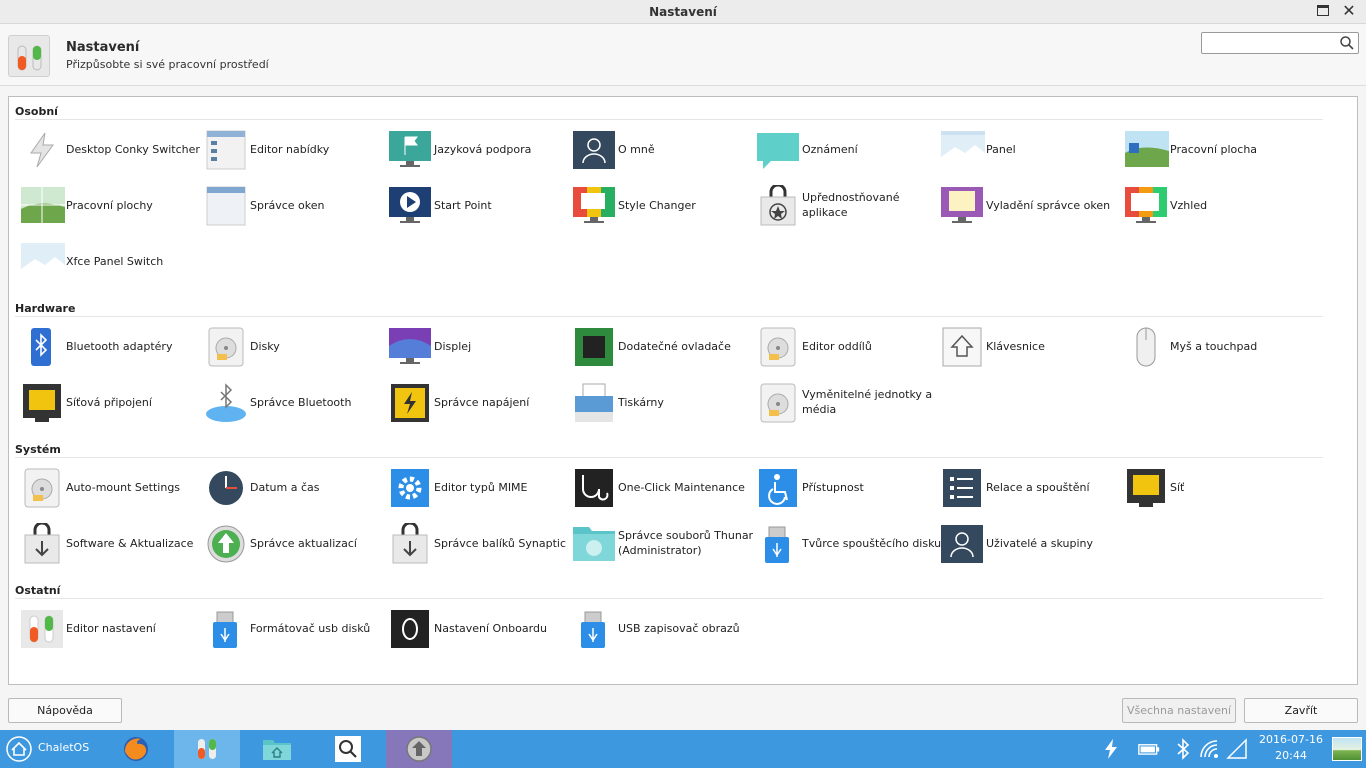  I want to click on disks-icon, so click(226, 347).